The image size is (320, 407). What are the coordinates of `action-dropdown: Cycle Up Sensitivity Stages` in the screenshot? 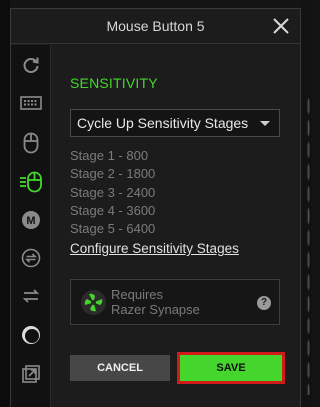 It's located at (175, 123).